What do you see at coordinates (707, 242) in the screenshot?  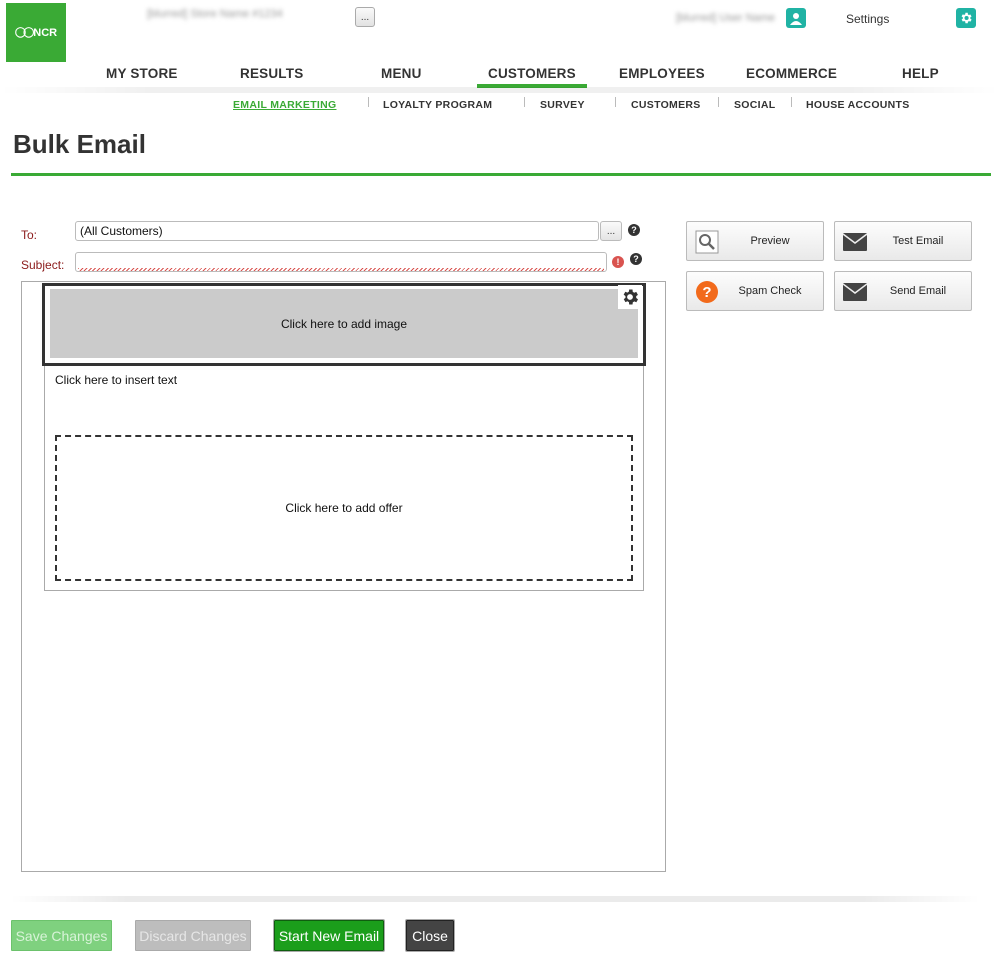 I see `magnifier-icon` at bounding box center [707, 242].